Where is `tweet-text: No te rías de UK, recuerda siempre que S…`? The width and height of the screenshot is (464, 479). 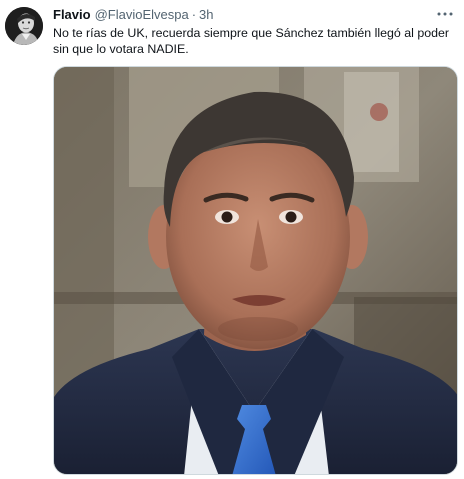
tweet-text: No te rías de UK, recuerda siempre que S… is located at coordinates (251, 41).